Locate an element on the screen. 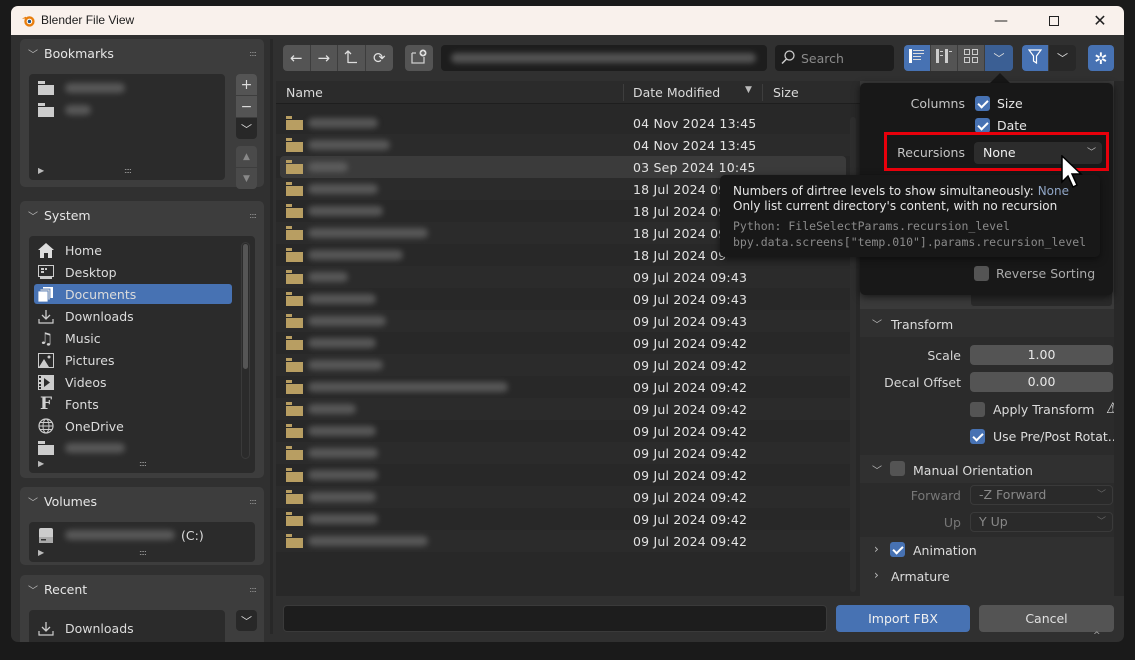 The image size is (1135, 660). system-item-documents: Documents is located at coordinates (133, 294).